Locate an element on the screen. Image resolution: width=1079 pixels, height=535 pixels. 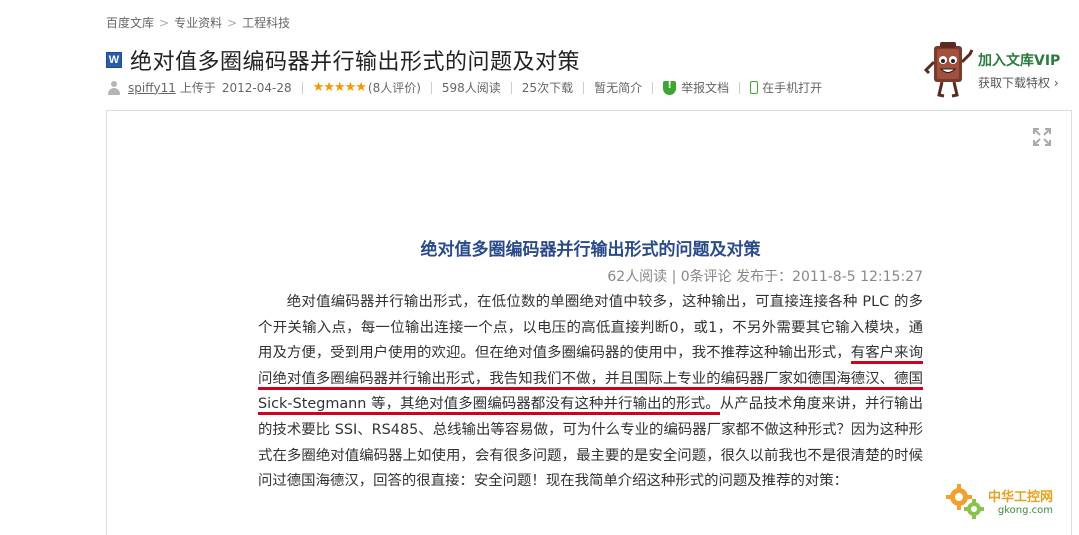
watermark-logo: 中华工控网 gkong.com is located at coordinates (998, 501).